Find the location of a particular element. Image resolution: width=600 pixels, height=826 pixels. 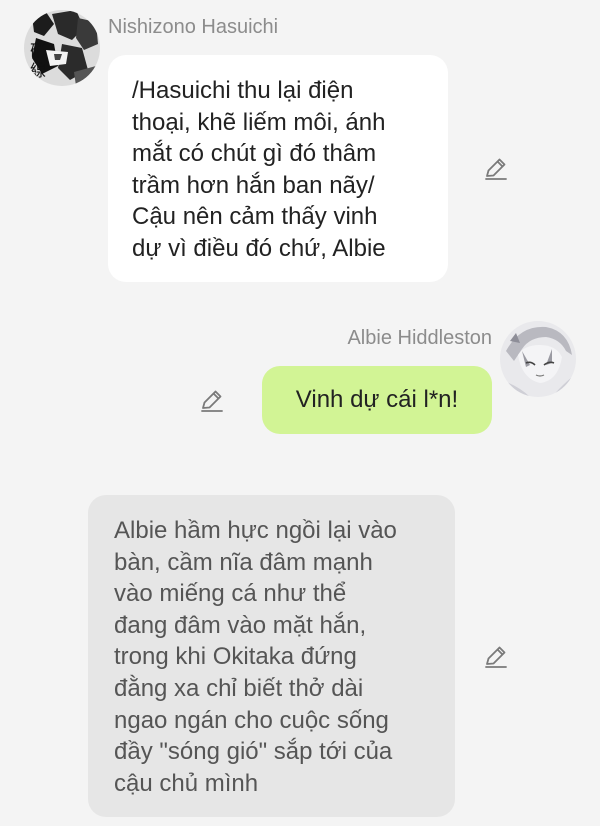

message-line: thoại, khẽ liếm môi, ánh is located at coordinates (259, 122).